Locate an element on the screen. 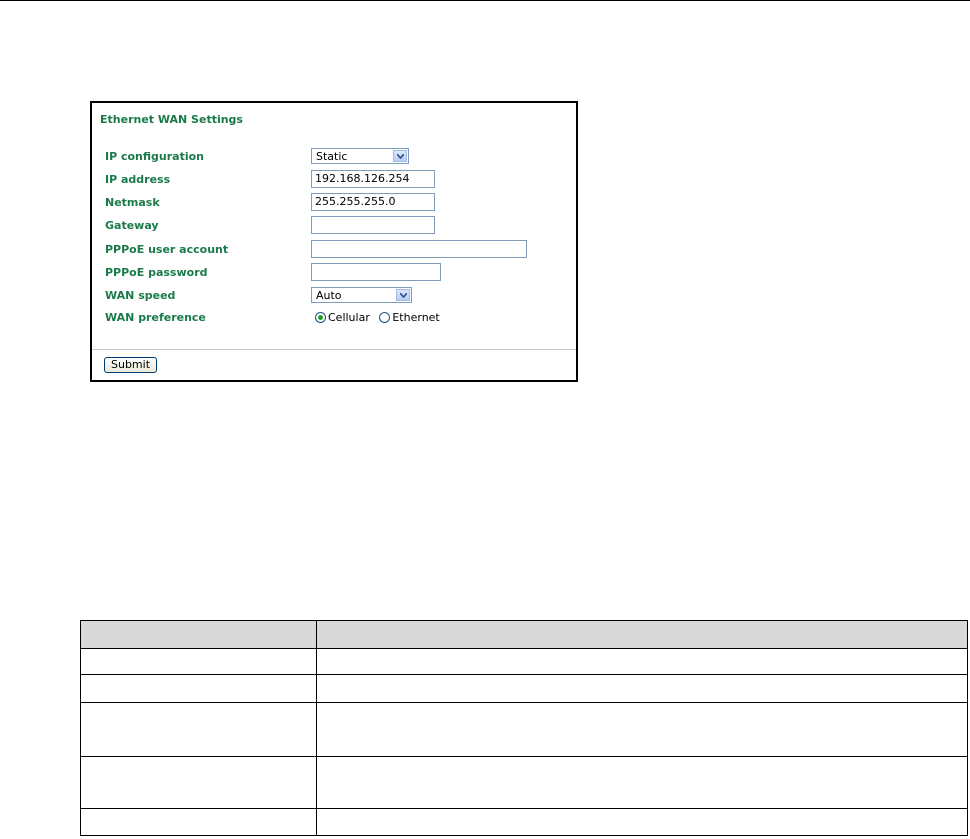  ip-configuration-select: Static is located at coordinates (360, 156).